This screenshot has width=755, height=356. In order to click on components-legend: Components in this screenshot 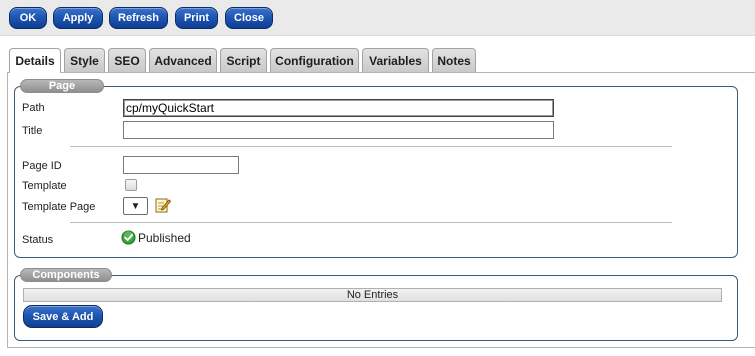, I will do `click(66, 275)`.